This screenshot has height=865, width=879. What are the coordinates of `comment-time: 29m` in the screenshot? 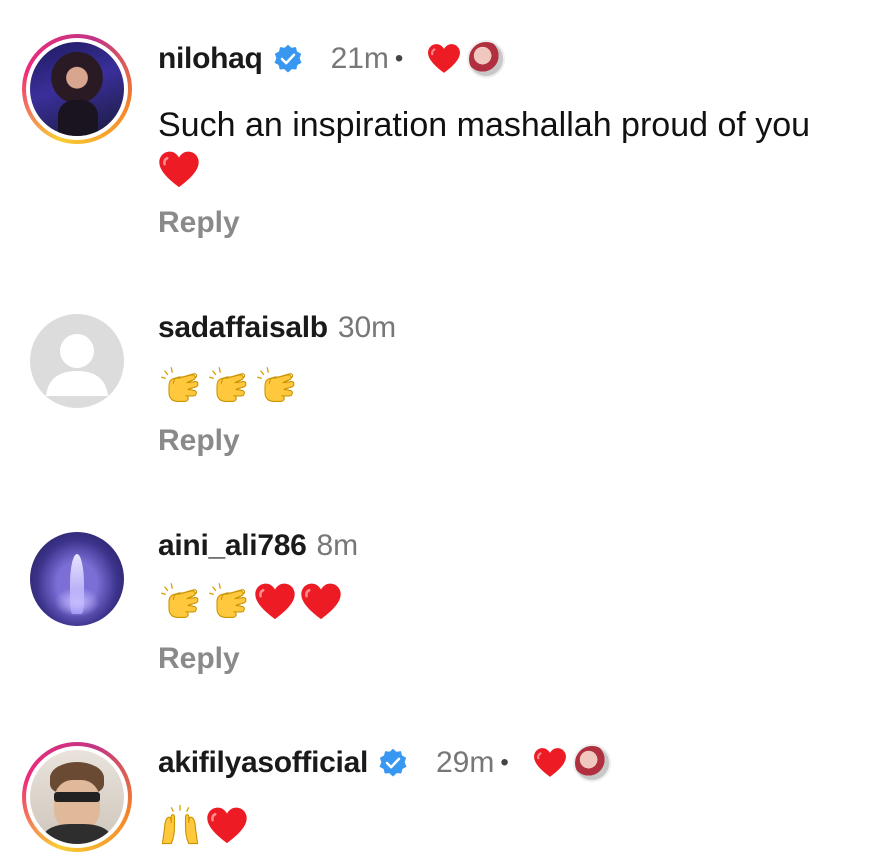 It's located at (465, 762).